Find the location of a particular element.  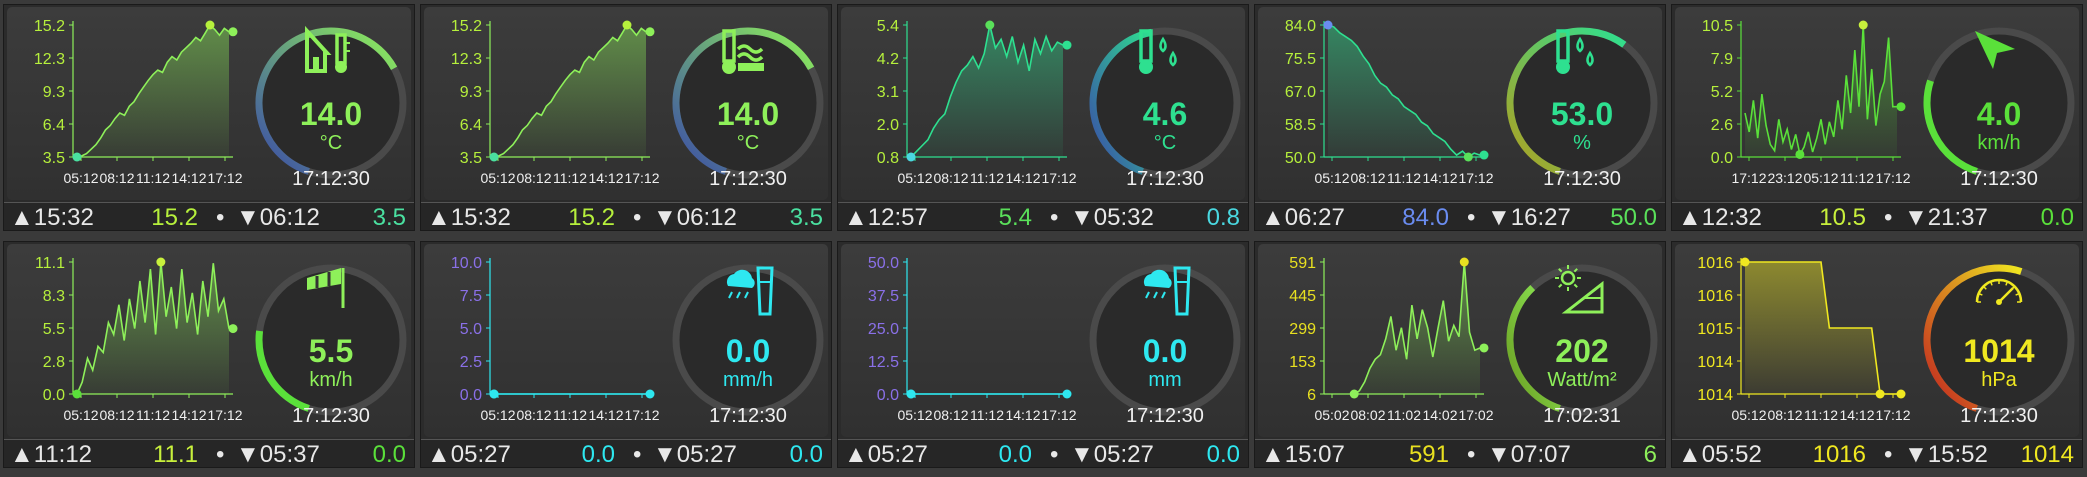

x-tick-label: 17:02 is located at coordinates (1475, 415).